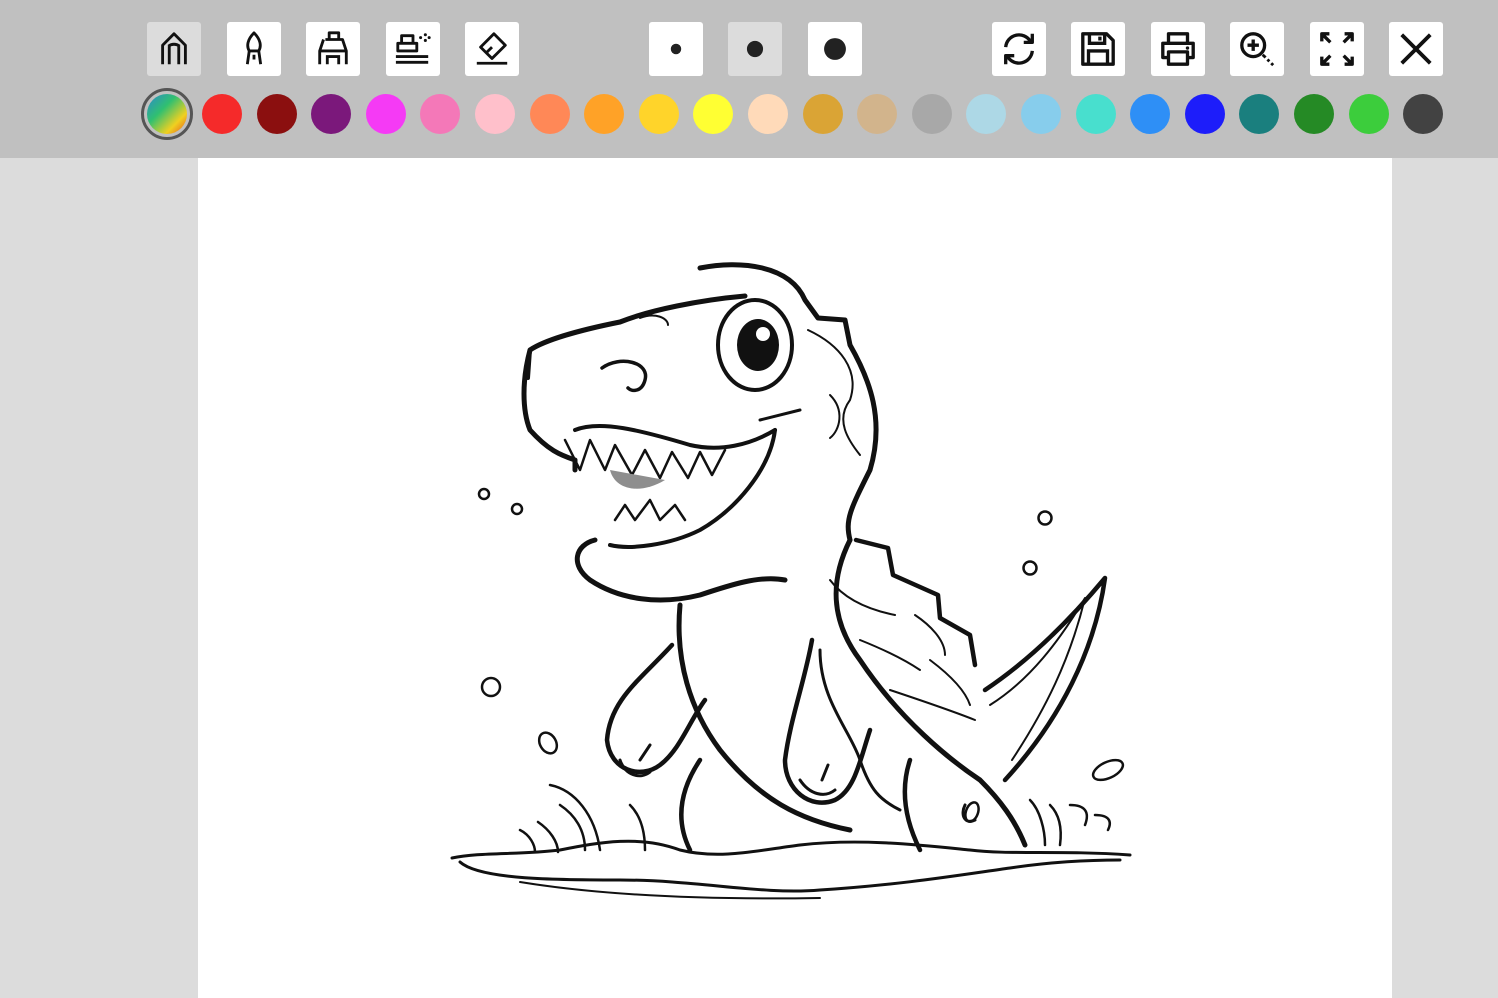 This screenshot has width=1498, height=998. I want to click on pencil-icon, so click(174, 48).